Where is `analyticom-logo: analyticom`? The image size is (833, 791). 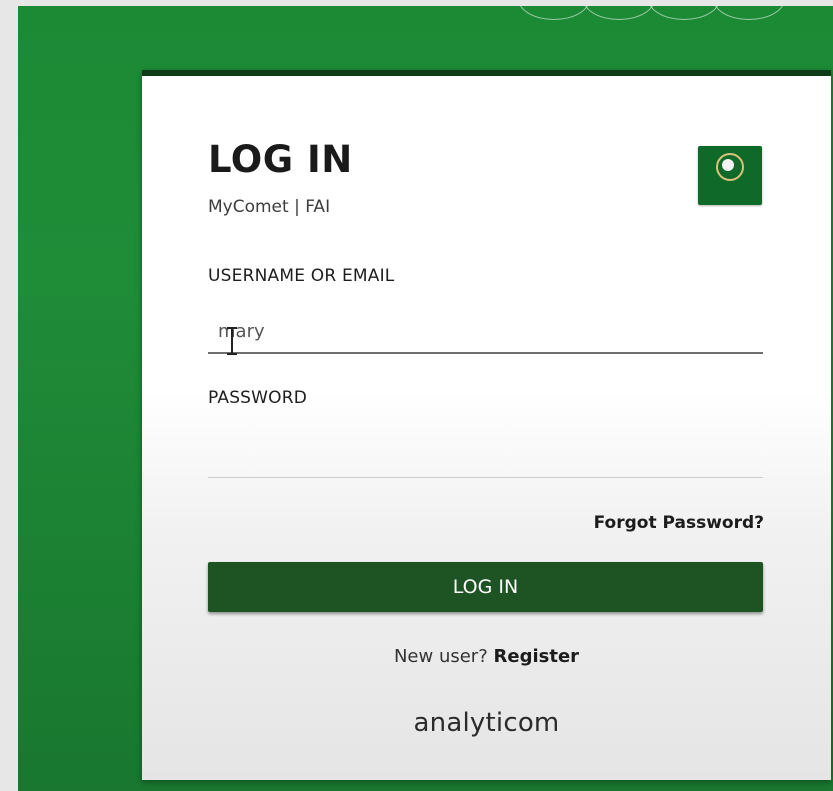
analyticom-logo: analyticom is located at coordinates (486, 723).